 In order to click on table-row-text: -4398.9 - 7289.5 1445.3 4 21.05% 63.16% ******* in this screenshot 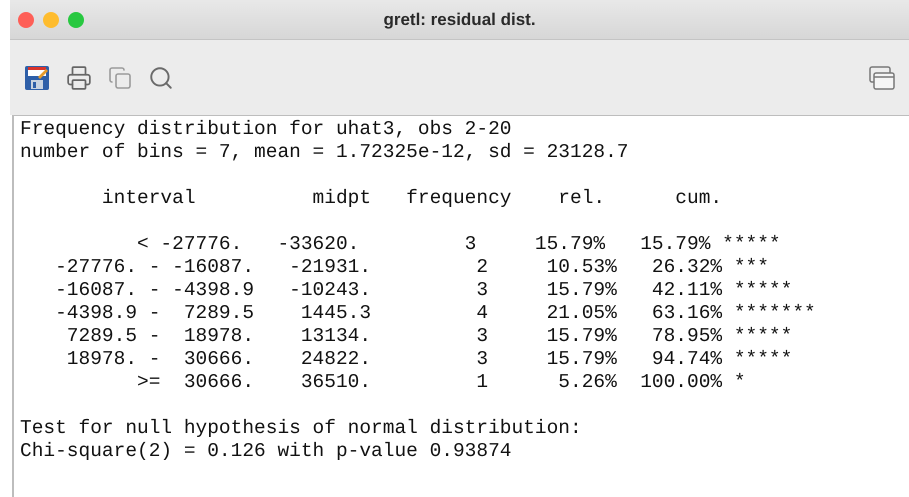, I will do `click(435, 313)`.